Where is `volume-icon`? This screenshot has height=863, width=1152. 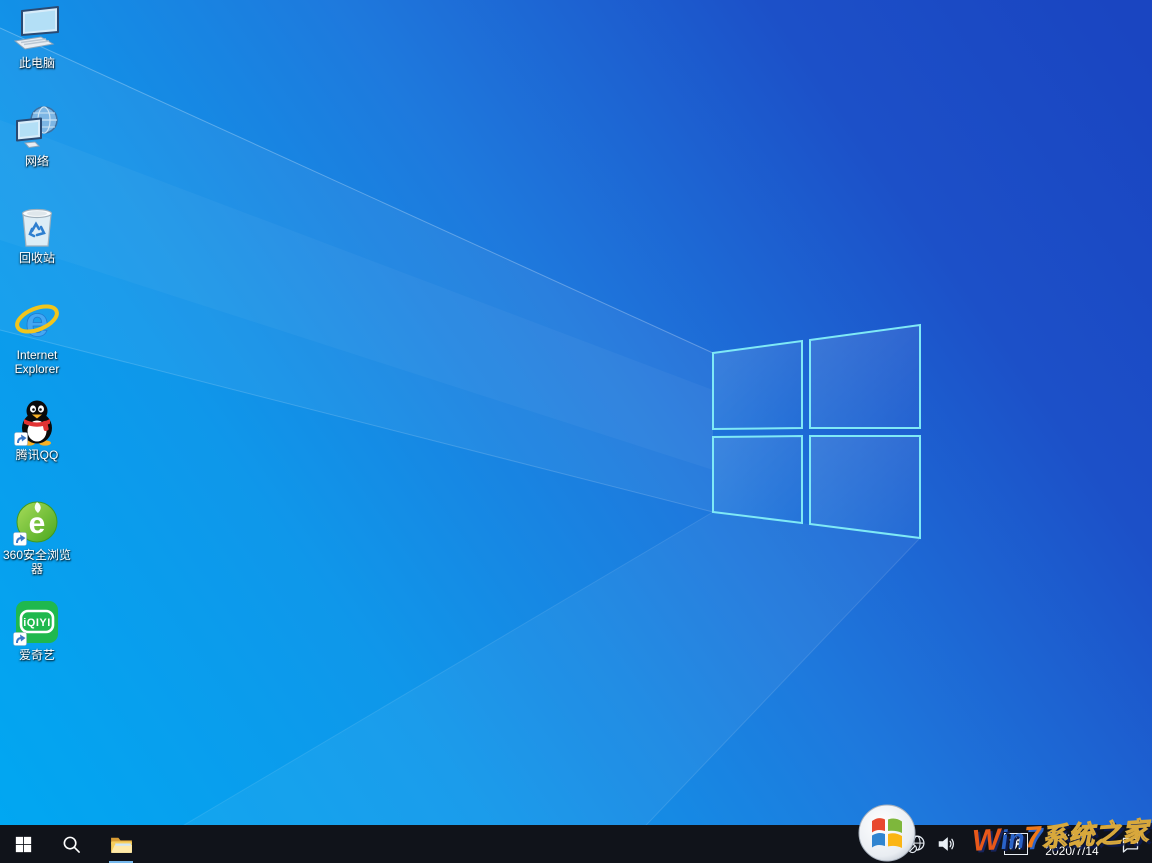 volume-icon is located at coordinates (946, 844).